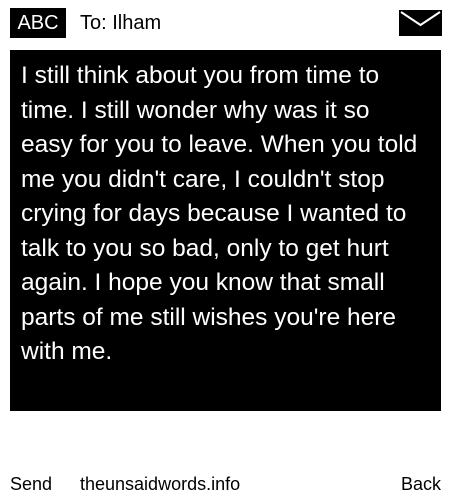  Describe the element at coordinates (420, 23) in the screenshot. I see `envelope-icon` at that location.